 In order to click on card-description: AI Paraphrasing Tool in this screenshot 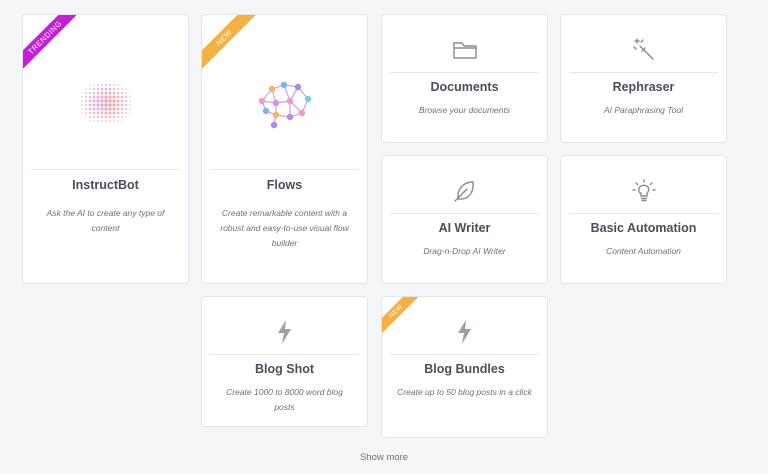, I will do `click(643, 110)`.